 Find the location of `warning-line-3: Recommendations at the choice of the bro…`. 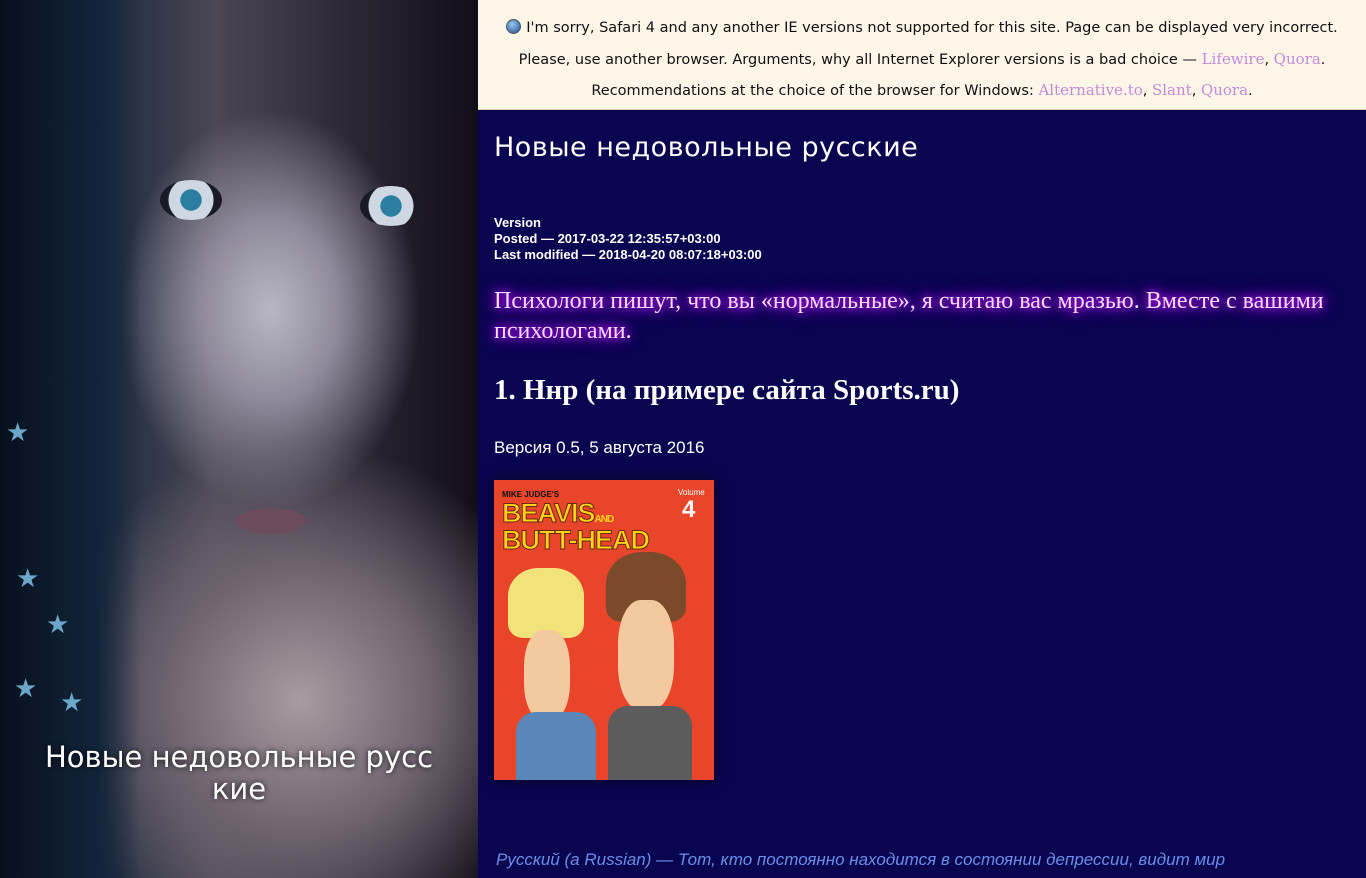

warning-line-3: Recommendations at the choice of the bro… is located at coordinates (922, 90).